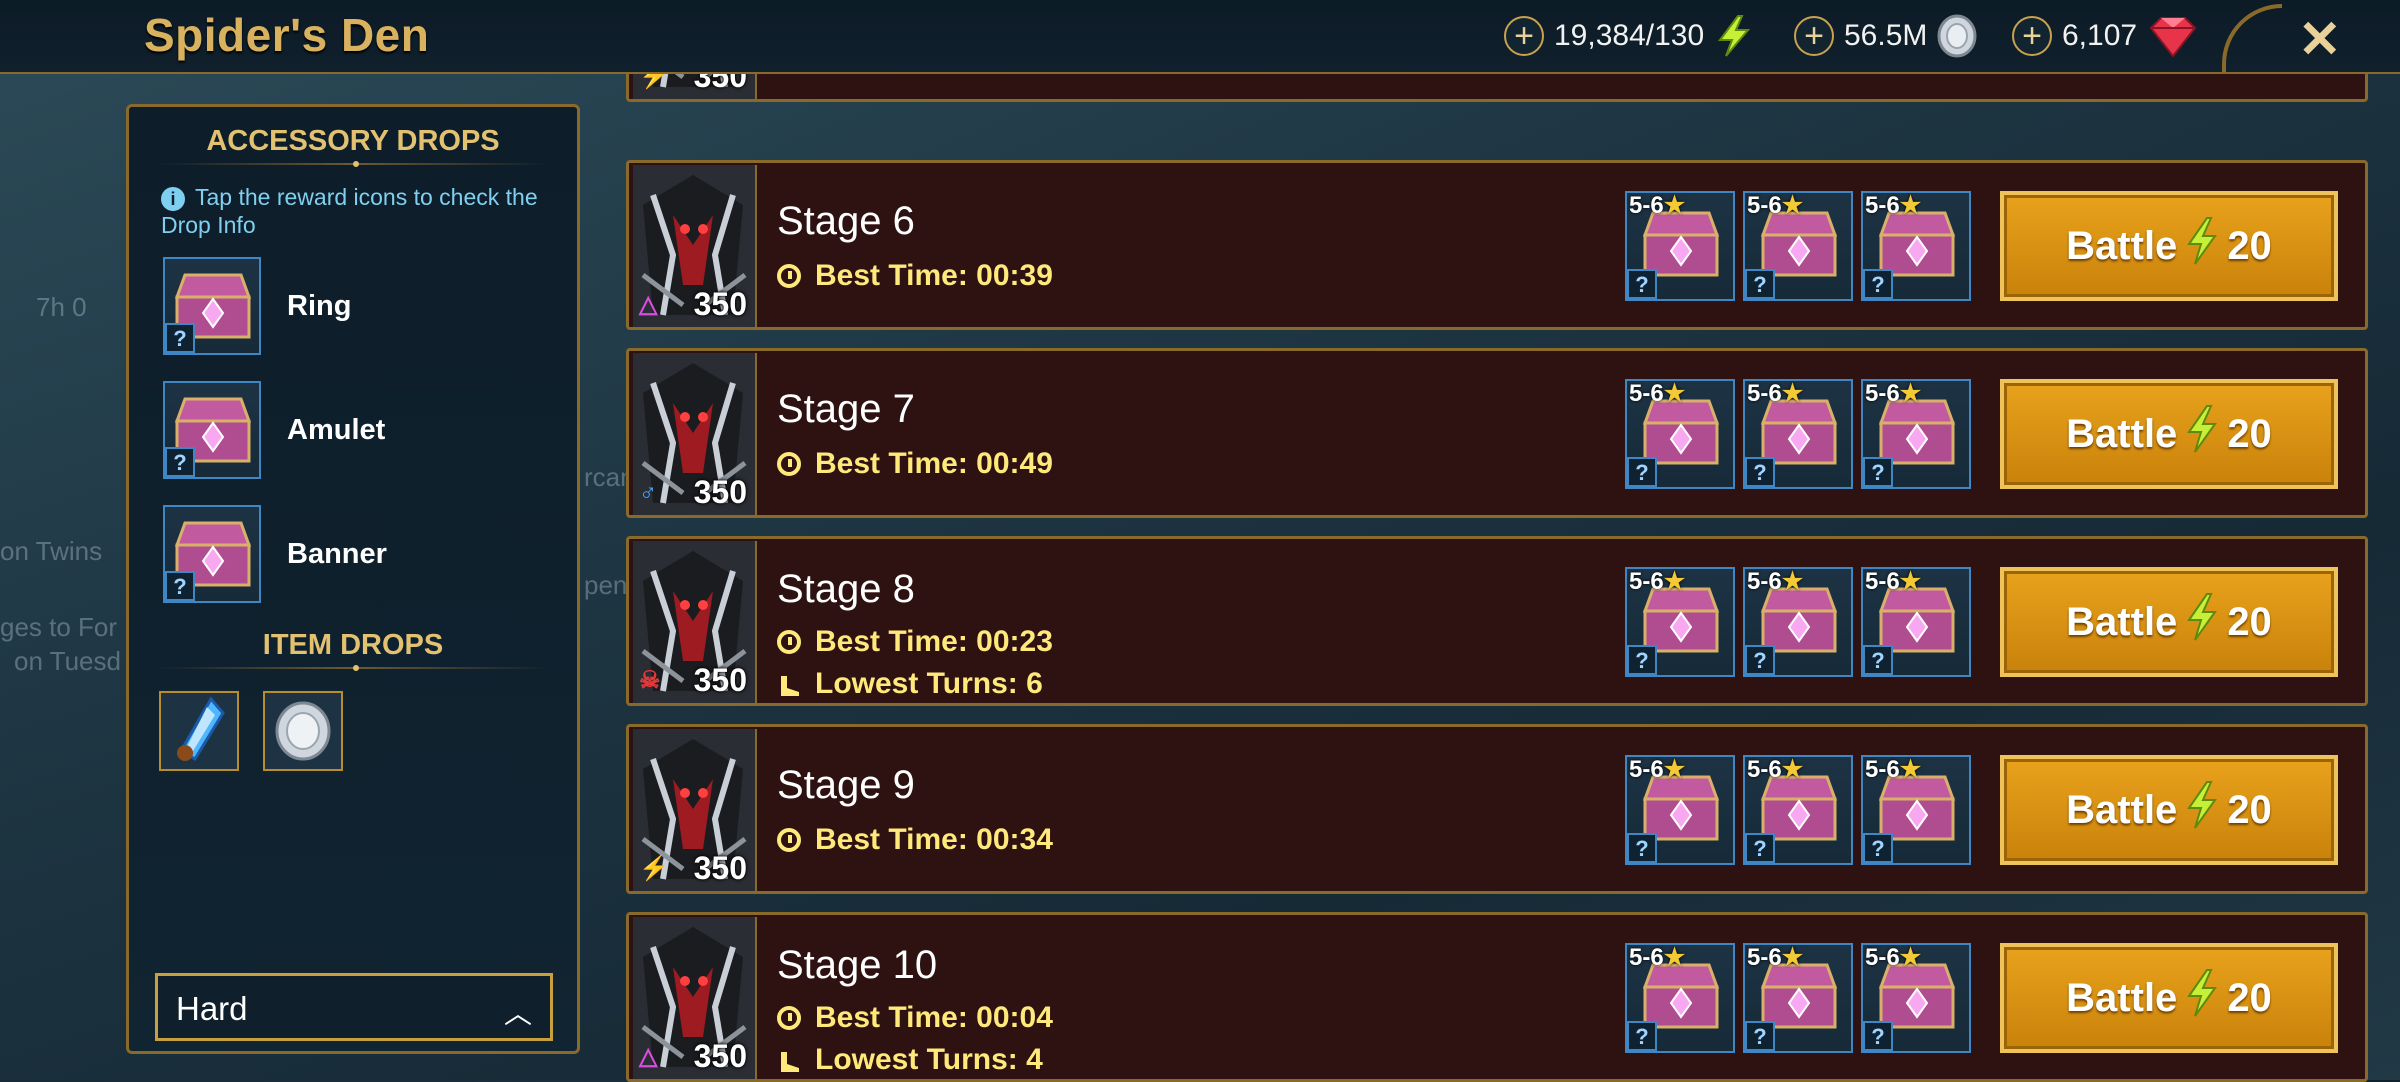 This screenshot has width=2400, height=1082. I want to click on best-time: Best Time: 00:04, so click(915, 1018).